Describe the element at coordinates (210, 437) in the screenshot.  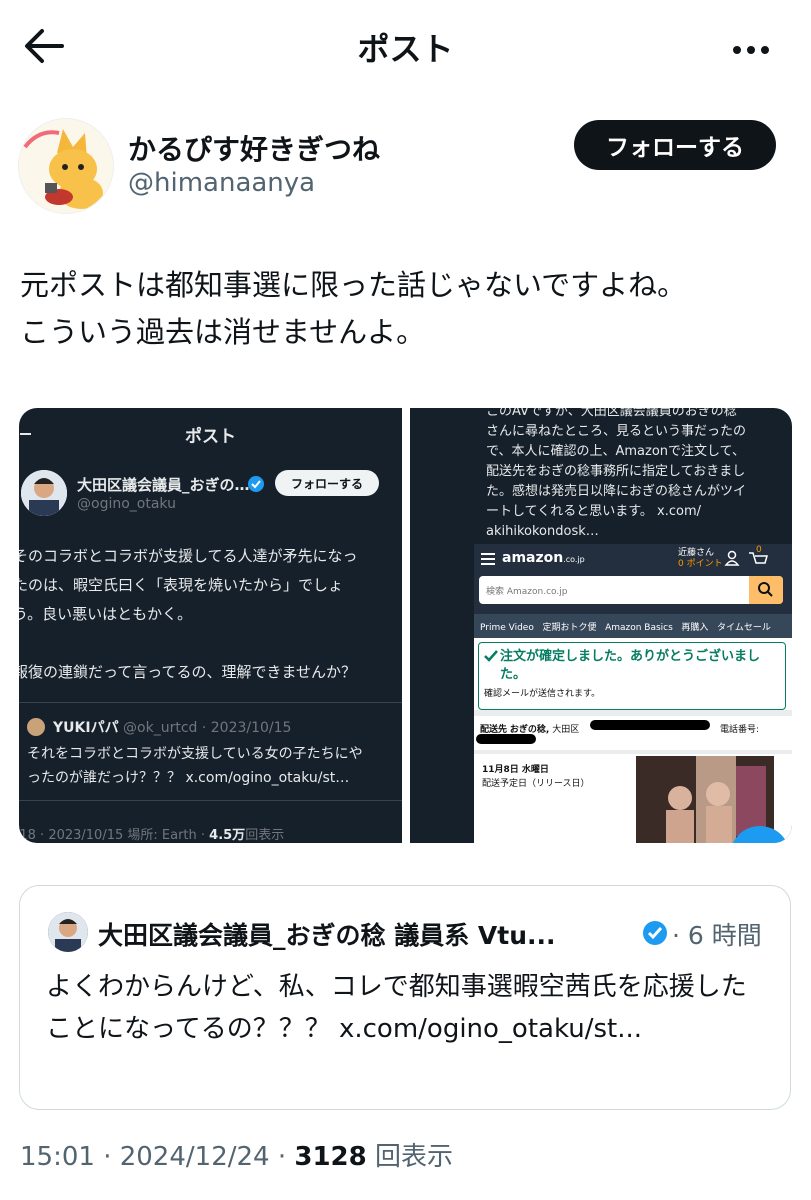
I see `embed-title: ポスト` at that location.